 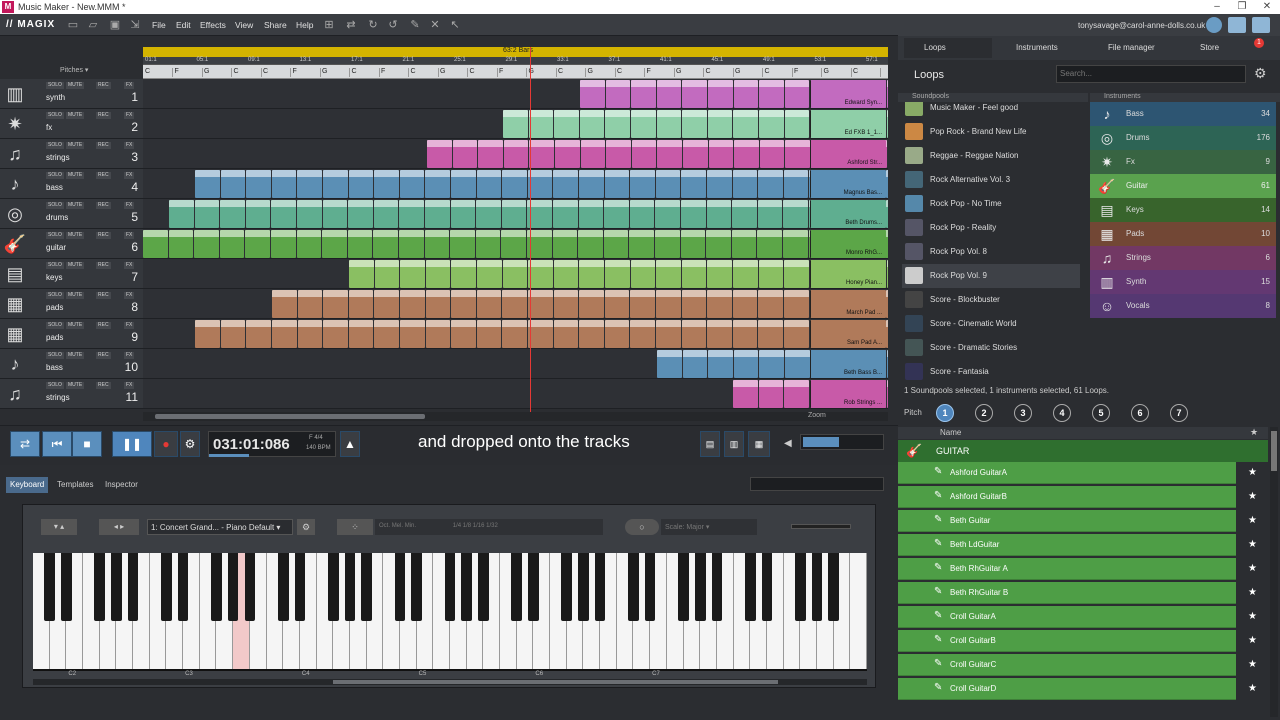 What do you see at coordinates (1183, 234) in the screenshot?
I see `instrument-pads: ▦ Pads 10` at bounding box center [1183, 234].